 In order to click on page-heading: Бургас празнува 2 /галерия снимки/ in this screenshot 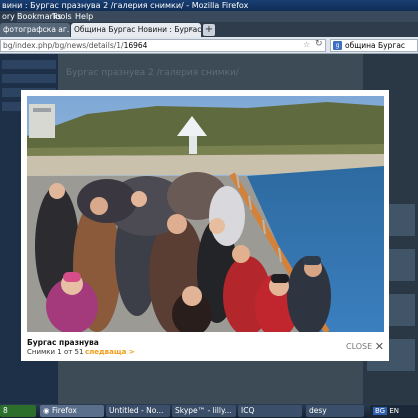, I will do `click(152, 73)`.